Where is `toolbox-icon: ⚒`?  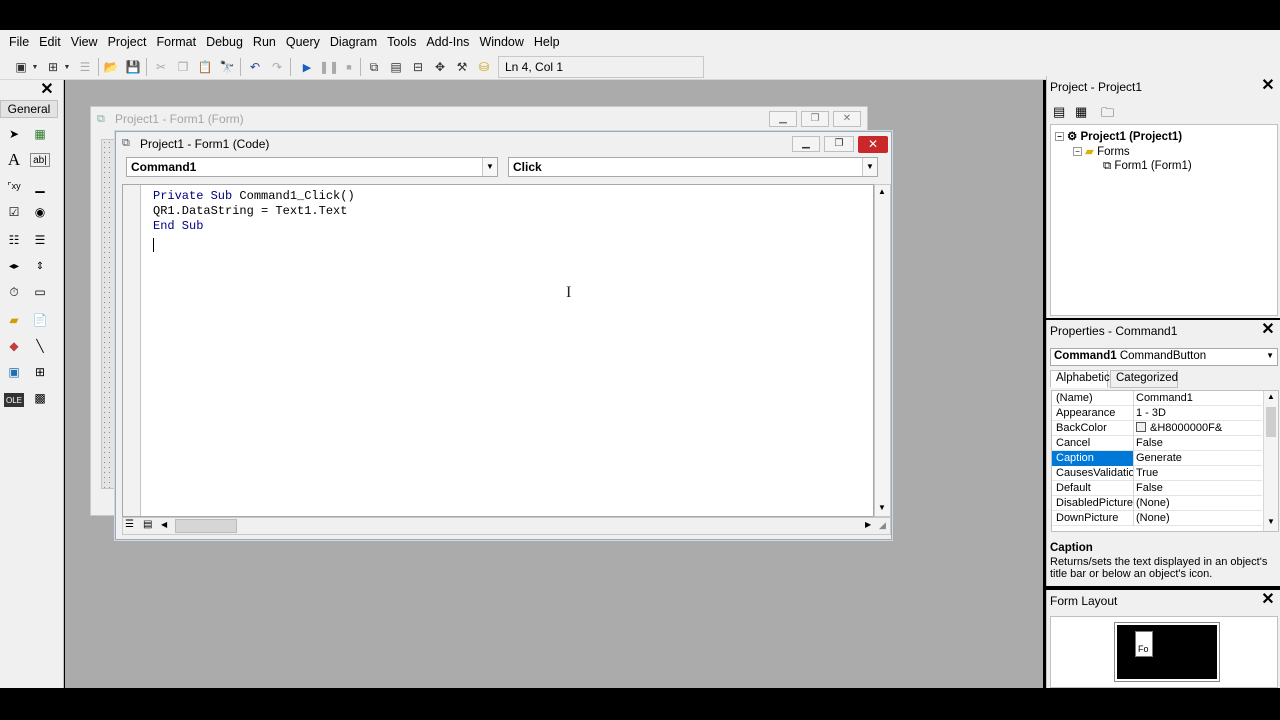 toolbox-icon: ⚒ is located at coordinates (462, 67).